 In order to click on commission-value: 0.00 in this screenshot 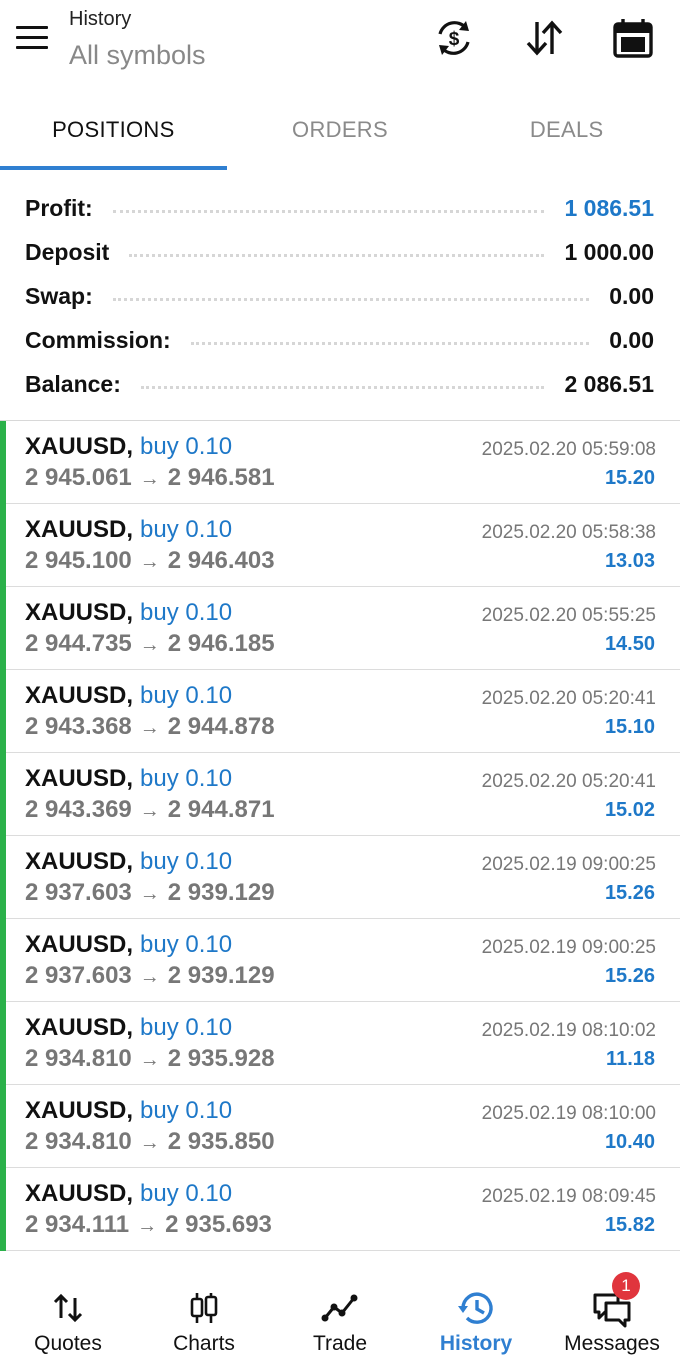, I will do `click(631, 339)`.